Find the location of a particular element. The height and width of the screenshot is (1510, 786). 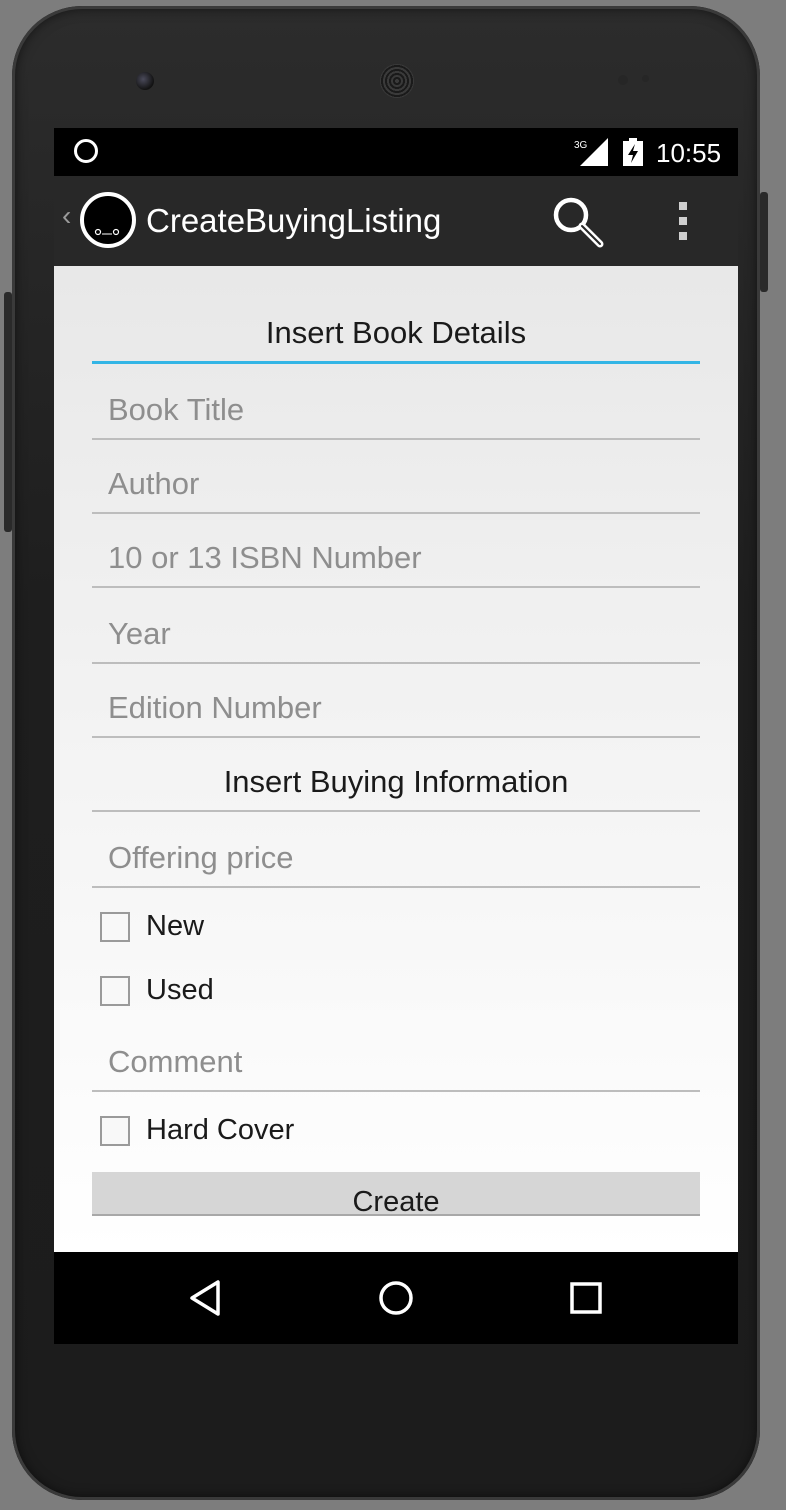

notification-icon is located at coordinates (86, 151).